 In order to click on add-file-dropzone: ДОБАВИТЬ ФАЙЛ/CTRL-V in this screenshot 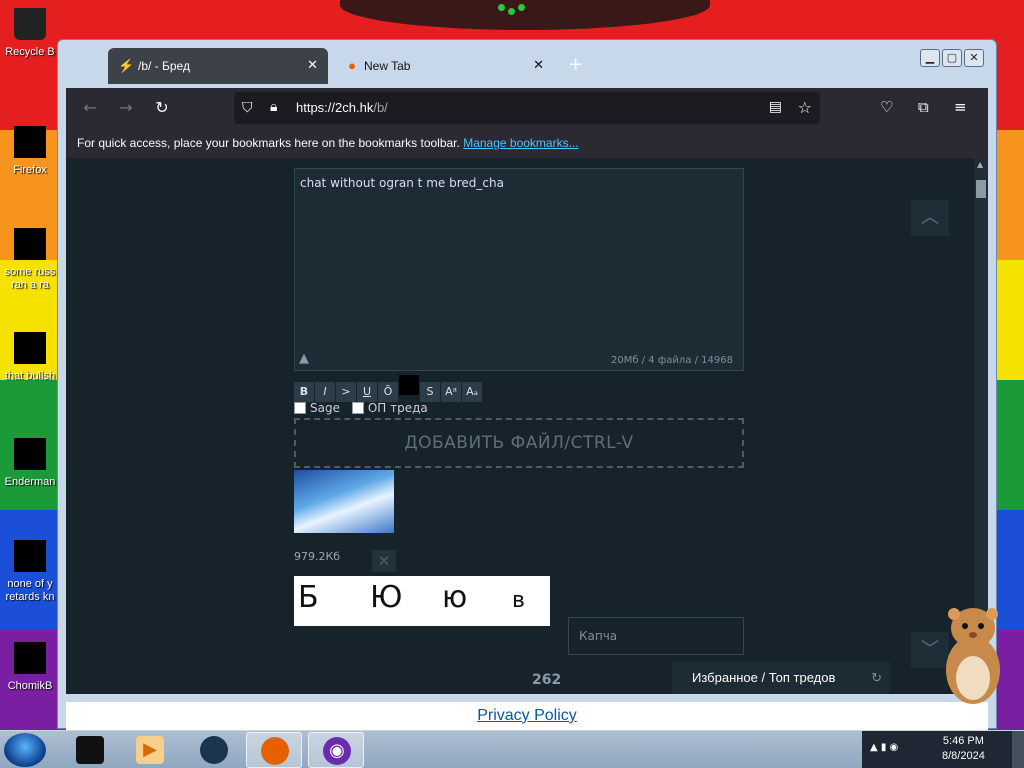, I will do `click(519, 443)`.